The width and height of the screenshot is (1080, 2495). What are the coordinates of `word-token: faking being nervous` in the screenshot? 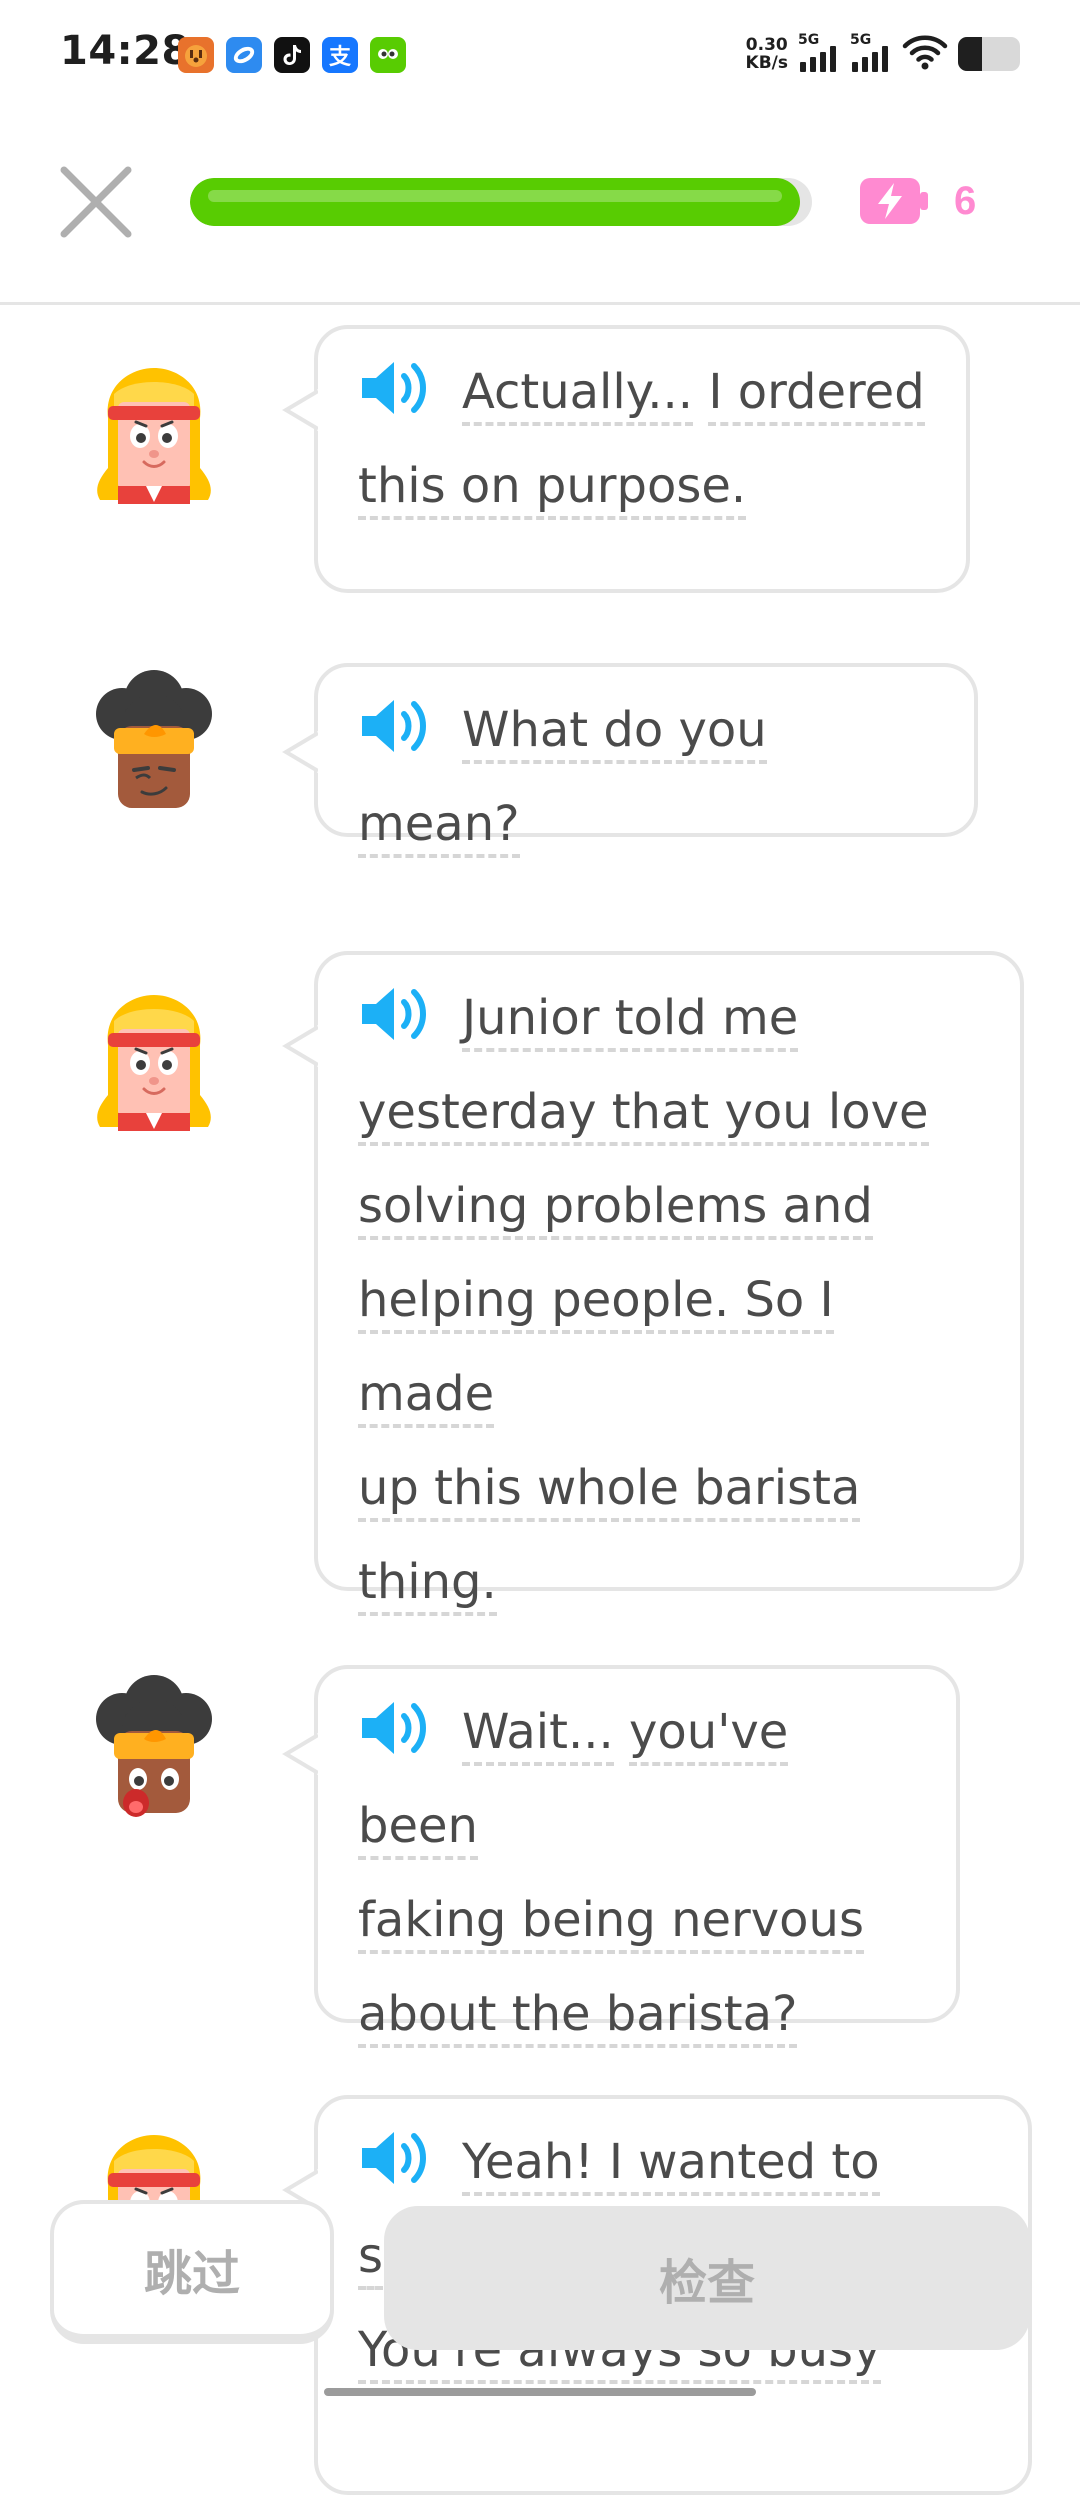 It's located at (611, 1923).